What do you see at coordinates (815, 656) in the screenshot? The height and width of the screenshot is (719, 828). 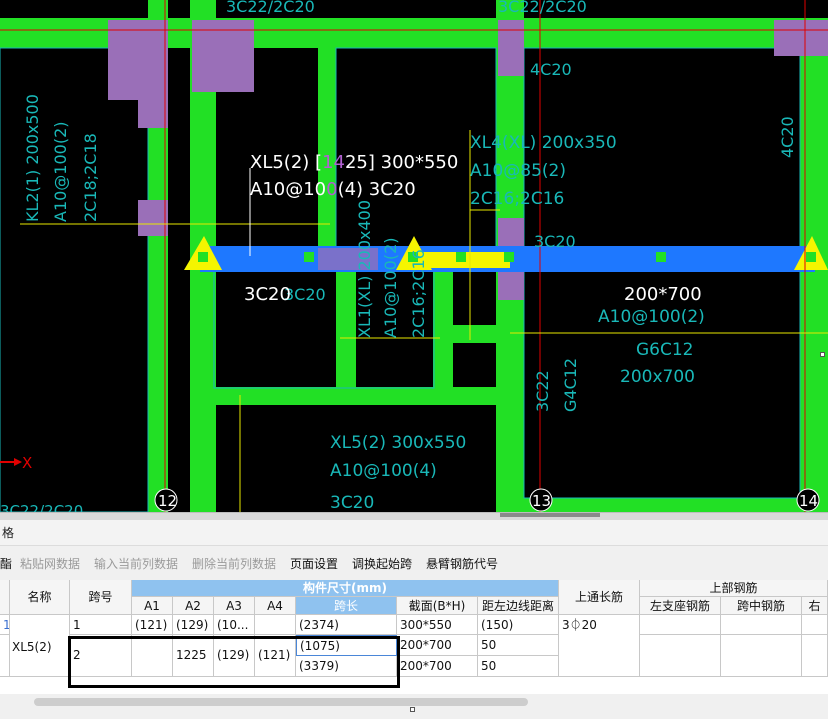 I see `cell-r2-right` at bounding box center [815, 656].